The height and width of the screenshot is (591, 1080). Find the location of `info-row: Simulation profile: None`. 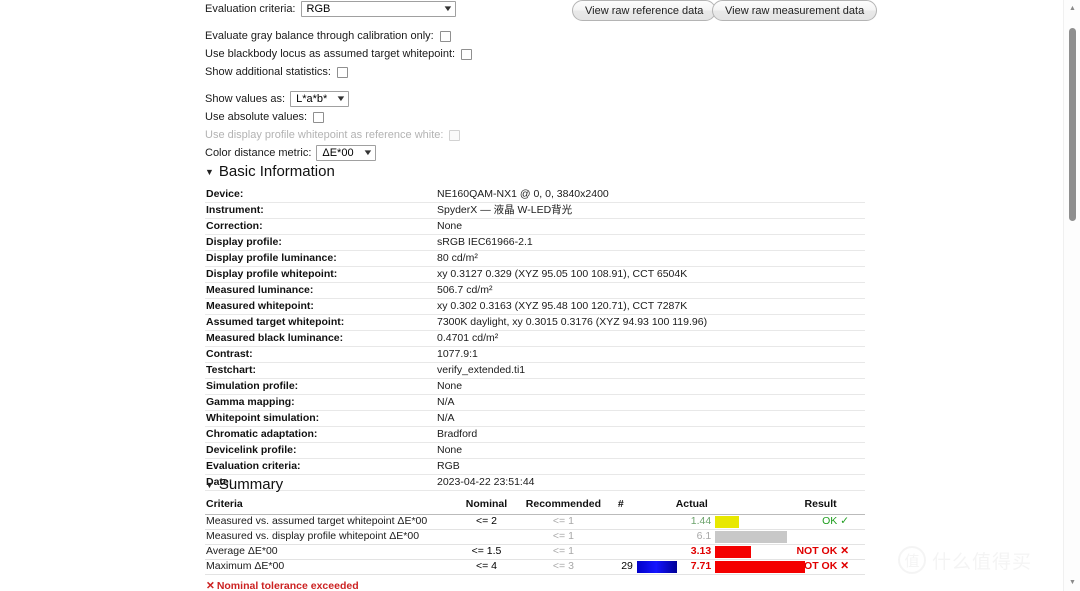

info-row: Simulation profile: None is located at coordinates (535, 386).